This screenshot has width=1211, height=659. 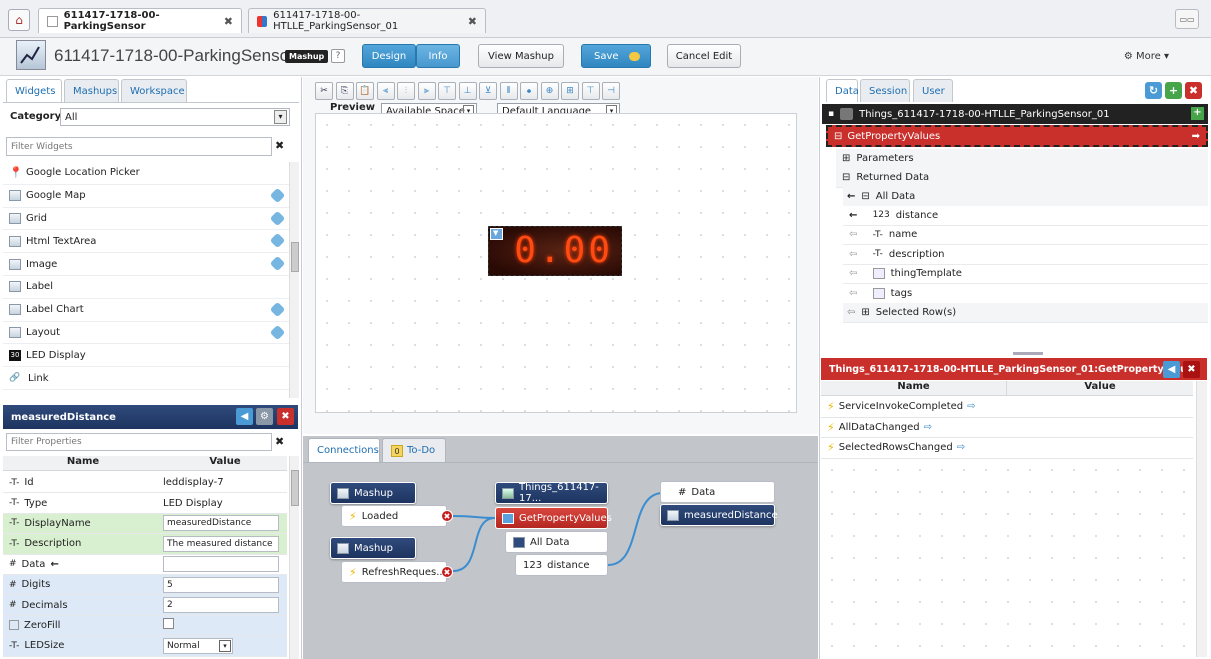 What do you see at coordinates (146, 356) in the screenshot?
I see `widget-item: 30 LED Display` at bounding box center [146, 356].